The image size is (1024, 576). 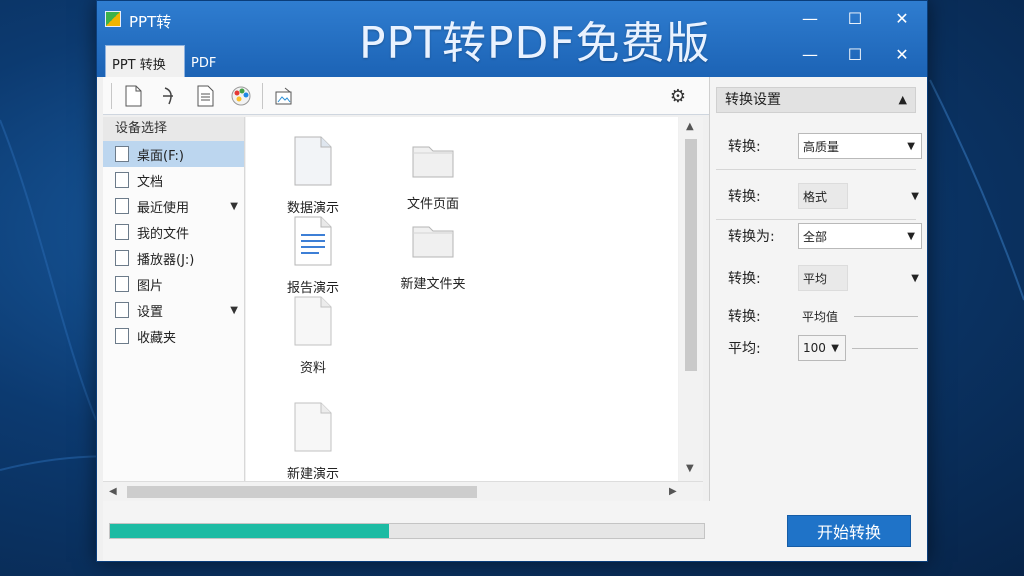 What do you see at coordinates (744, 349) in the screenshot?
I see `setting-label: 平均:` at bounding box center [744, 349].